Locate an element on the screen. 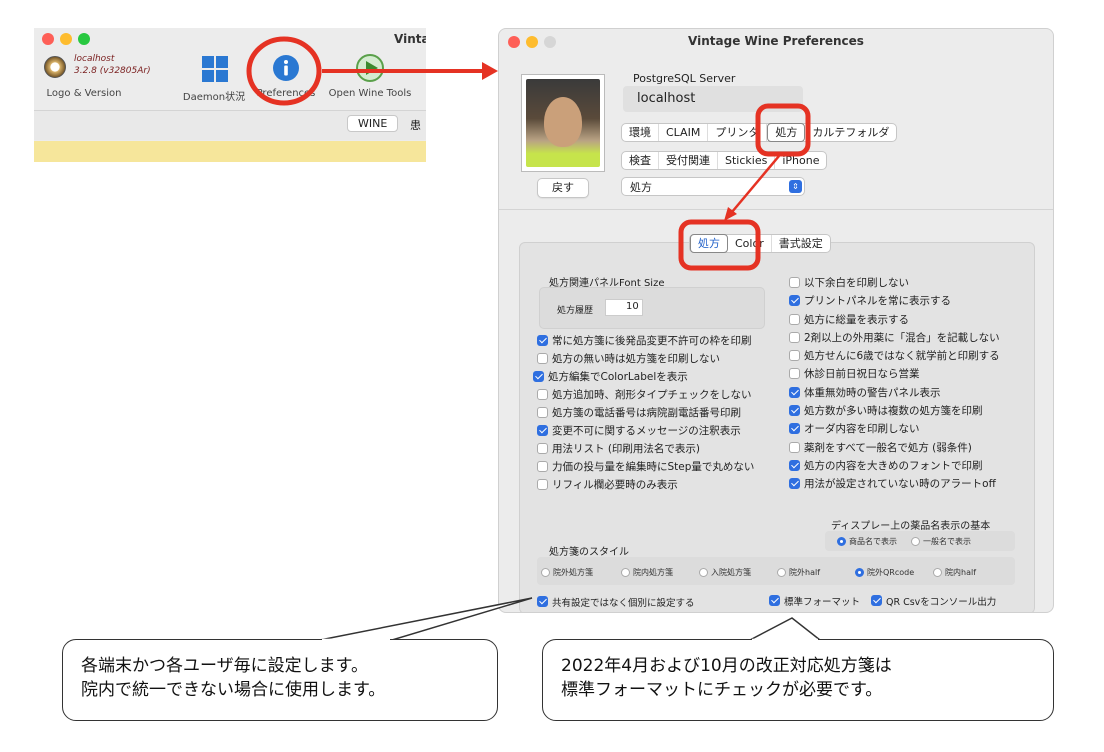  callout-line: 院内で統一できない場合に使用します。 is located at coordinates (233, 690).